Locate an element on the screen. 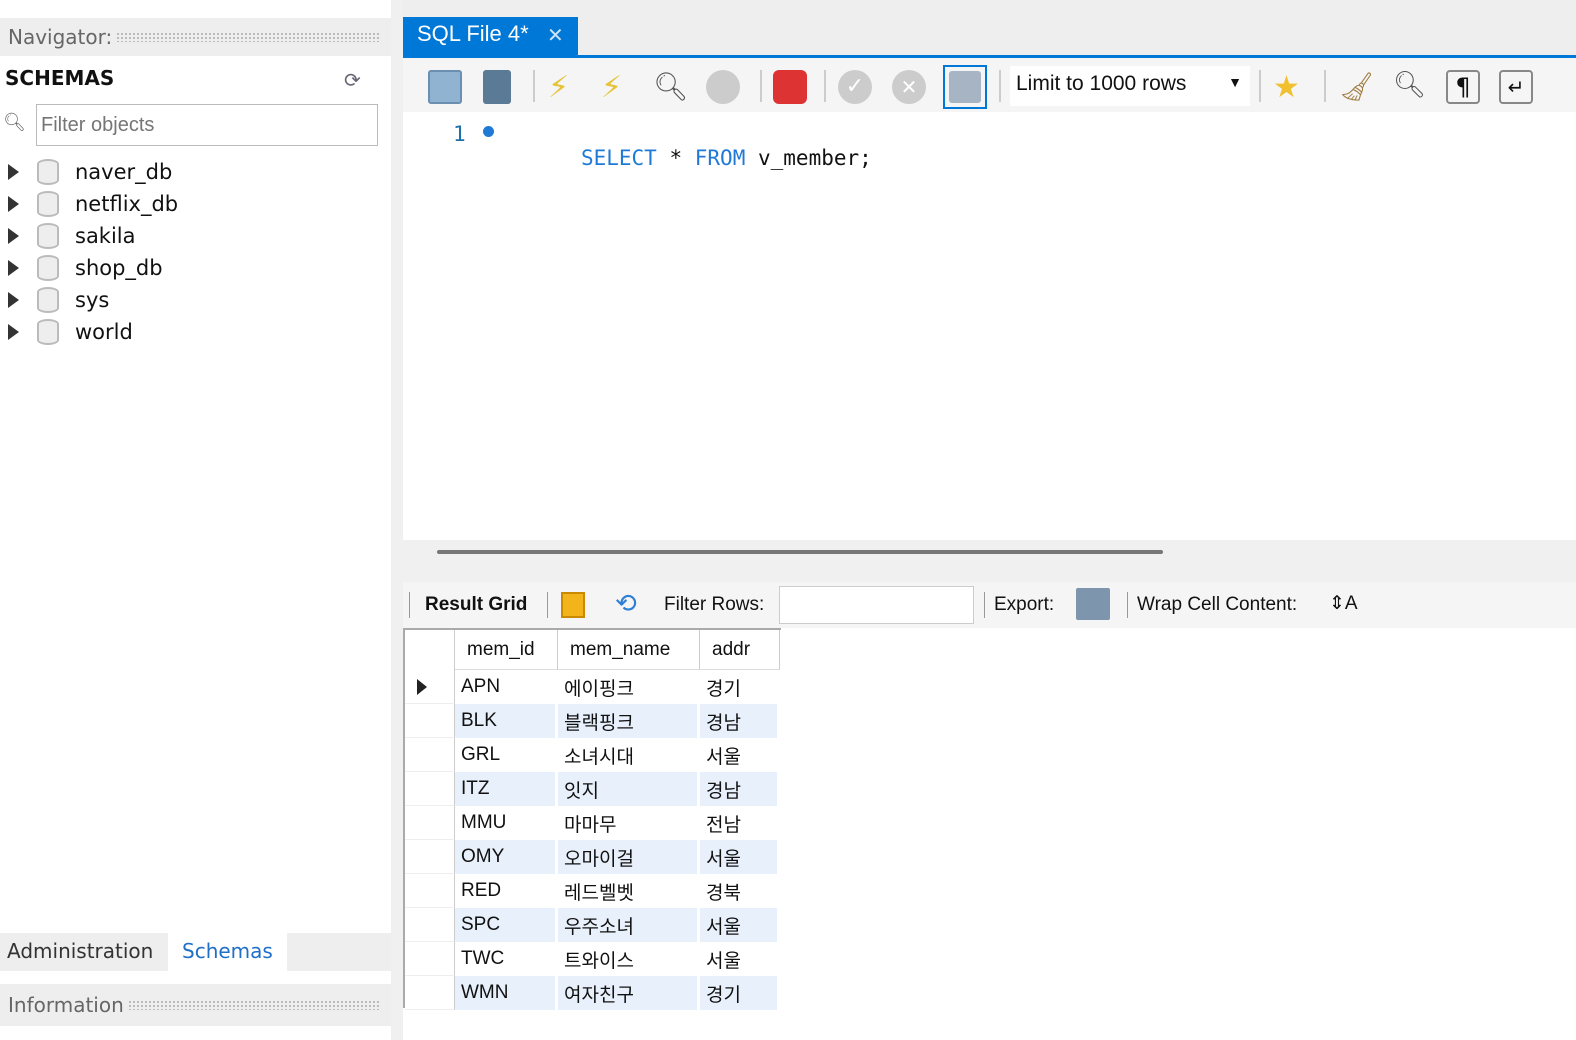 This screenshot has width=1576, height=1040. table-cell: BLK is located at coordinates (505, 721).